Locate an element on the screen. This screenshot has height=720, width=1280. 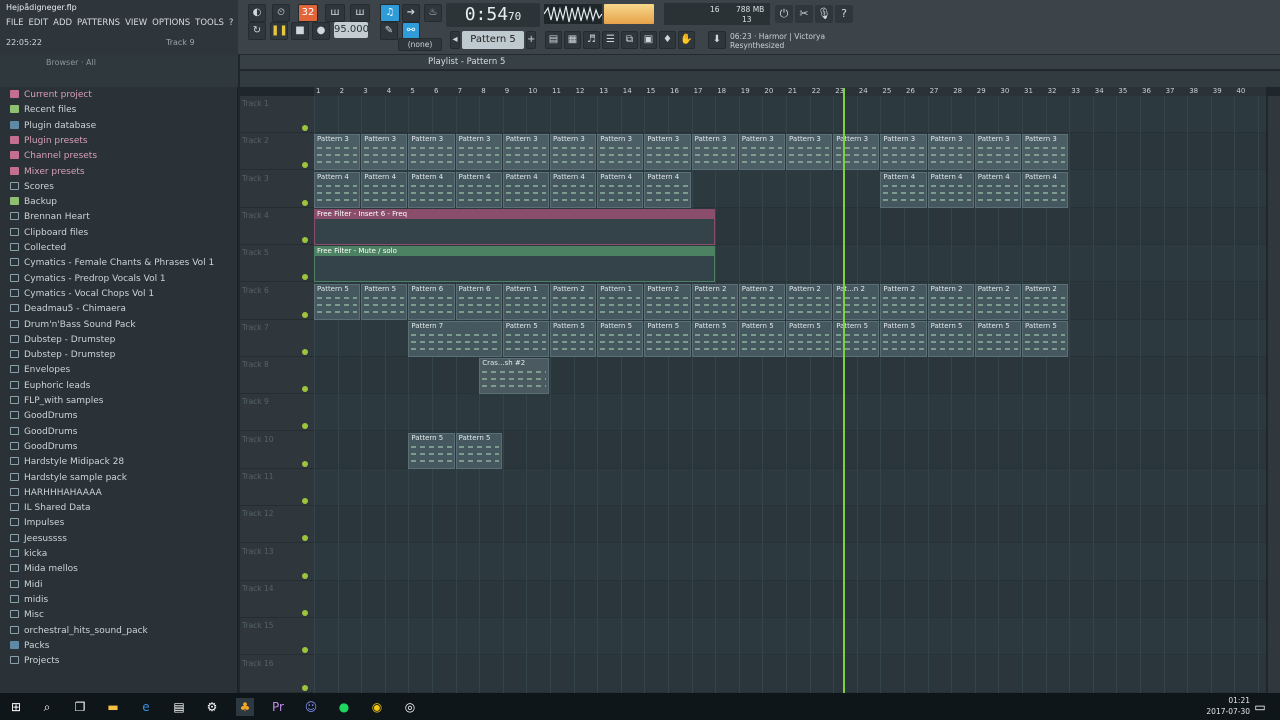
touch-icon: ✋ is located at coordinates (686, 40).